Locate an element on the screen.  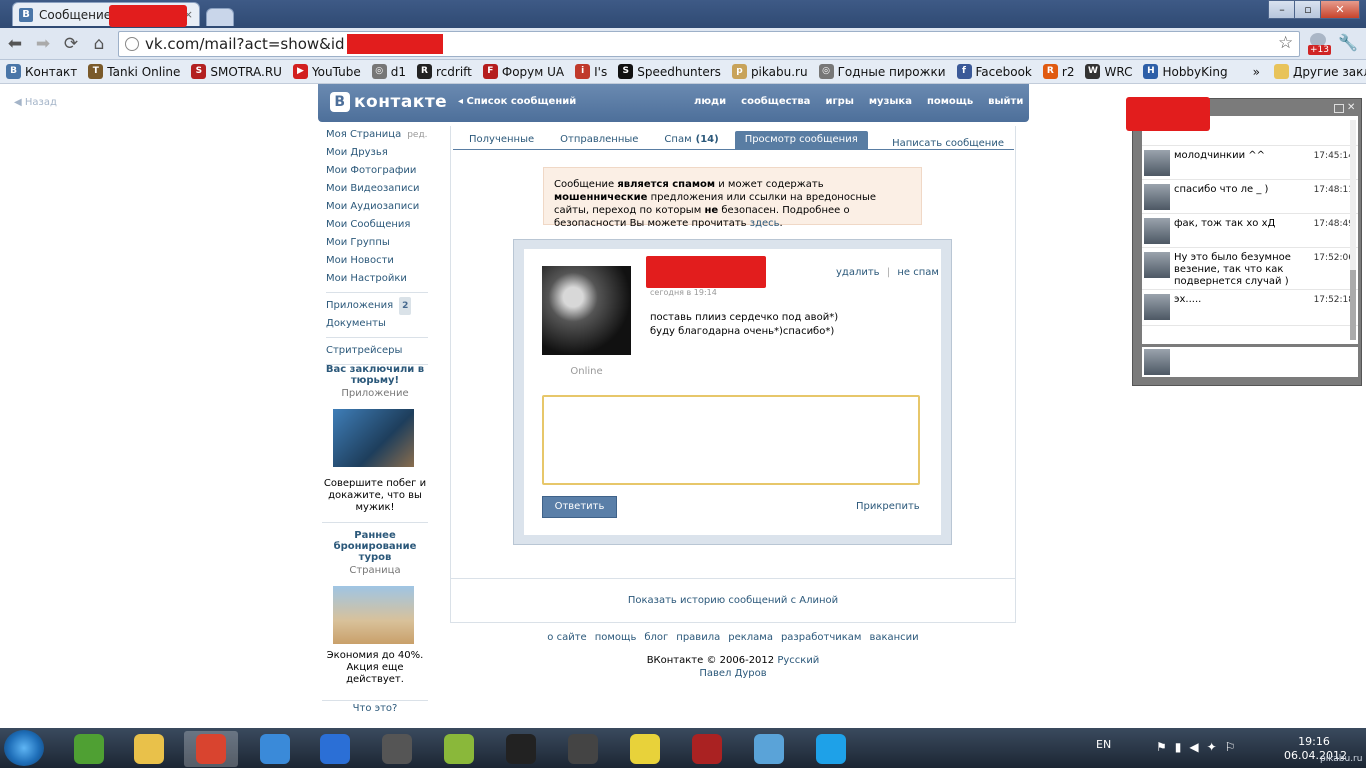
attach-link: Прикрепить is located at coordinates (888, 506).